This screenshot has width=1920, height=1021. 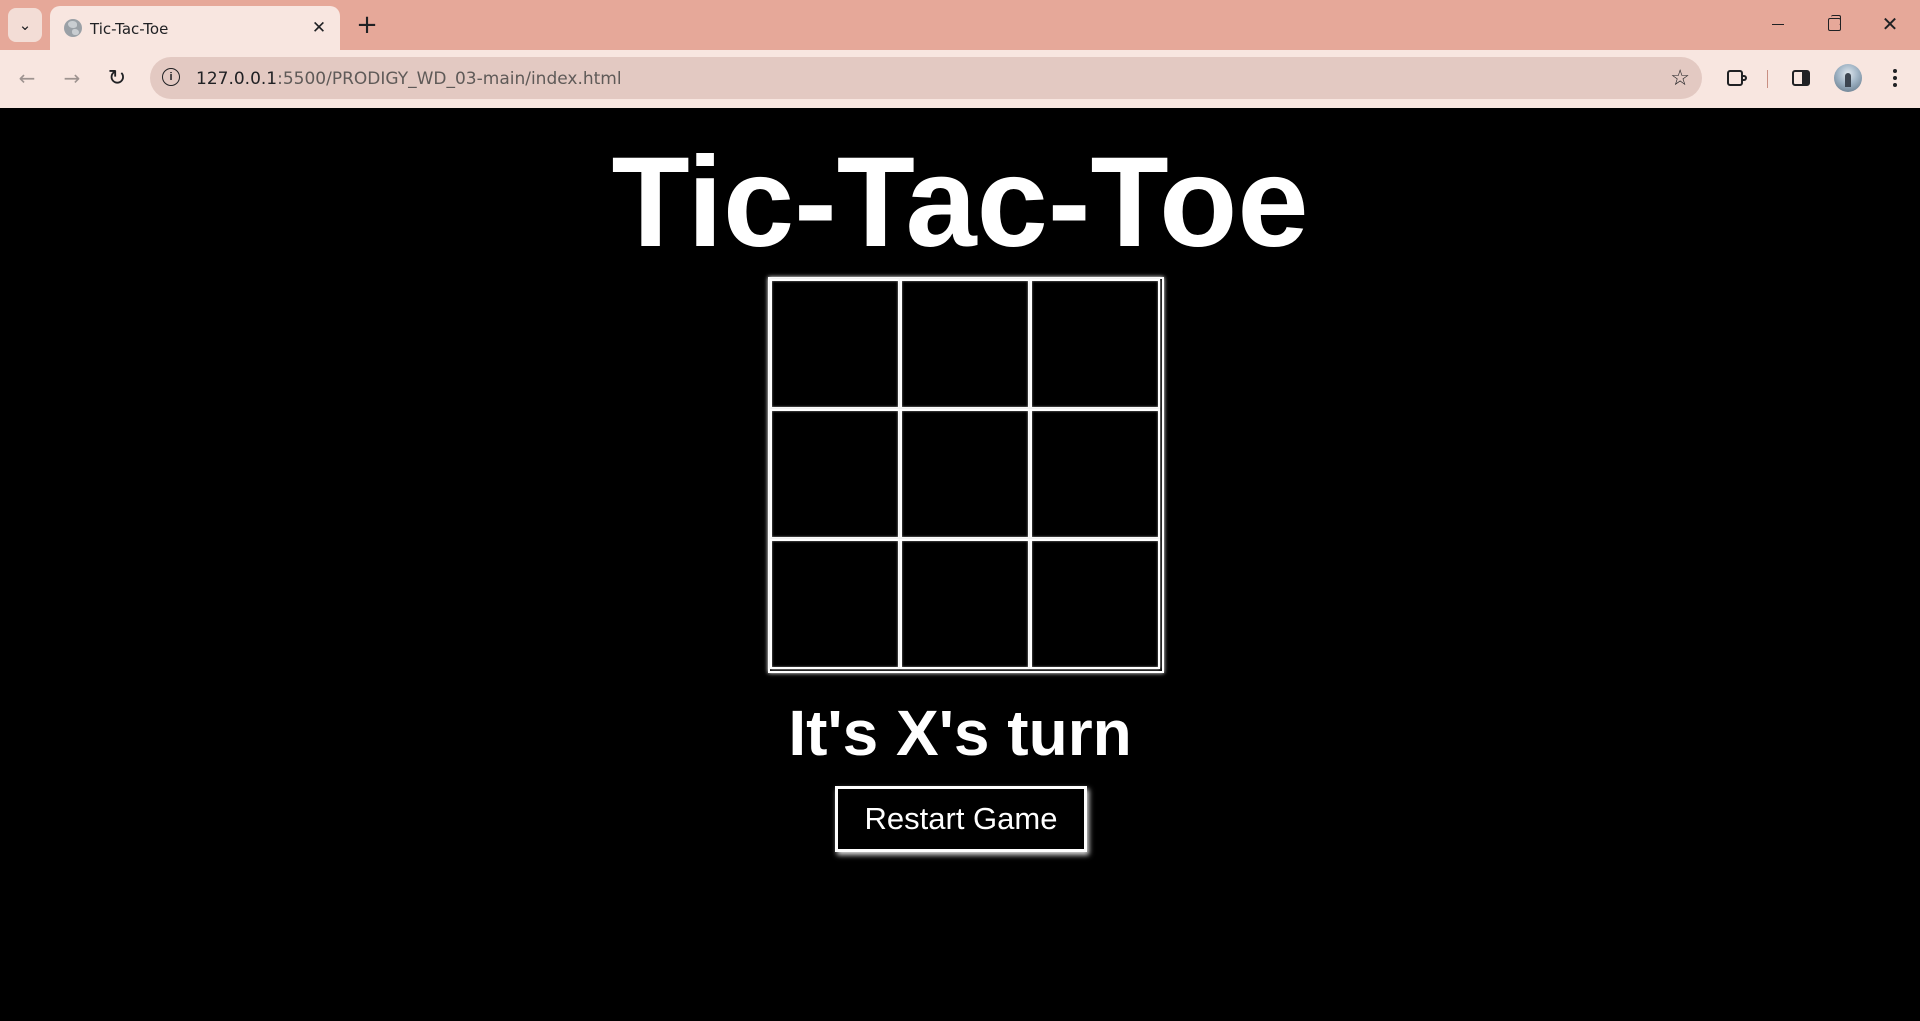 What do you see at coordinates (1767, 79) in the screenshot?
I see `toolbar-divider` at bounding box center [1767, 79].